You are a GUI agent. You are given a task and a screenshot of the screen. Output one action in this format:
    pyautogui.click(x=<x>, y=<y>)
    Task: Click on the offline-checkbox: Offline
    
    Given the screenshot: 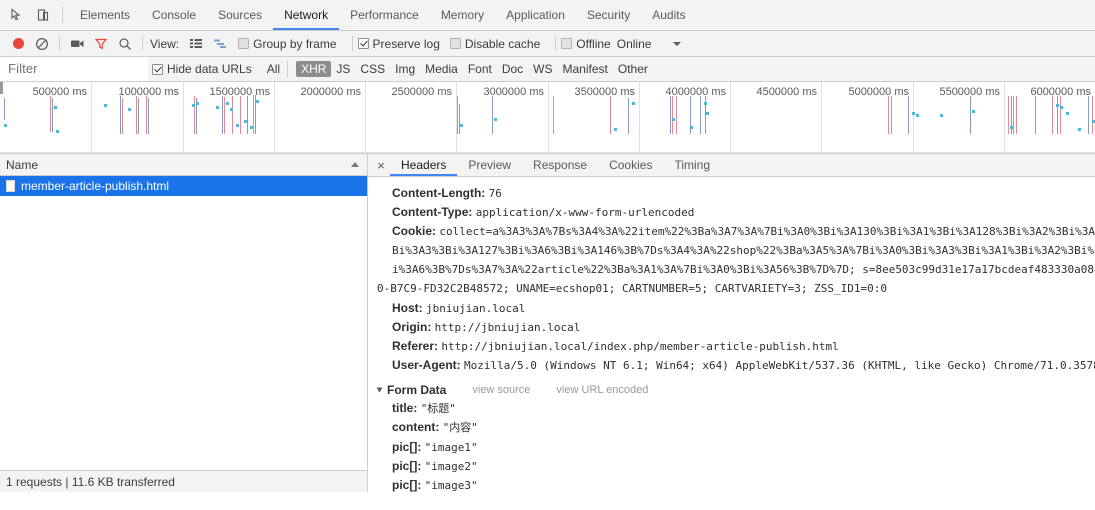 What is the action you would take?
    pyautogui.click(x=586, y=44)
    